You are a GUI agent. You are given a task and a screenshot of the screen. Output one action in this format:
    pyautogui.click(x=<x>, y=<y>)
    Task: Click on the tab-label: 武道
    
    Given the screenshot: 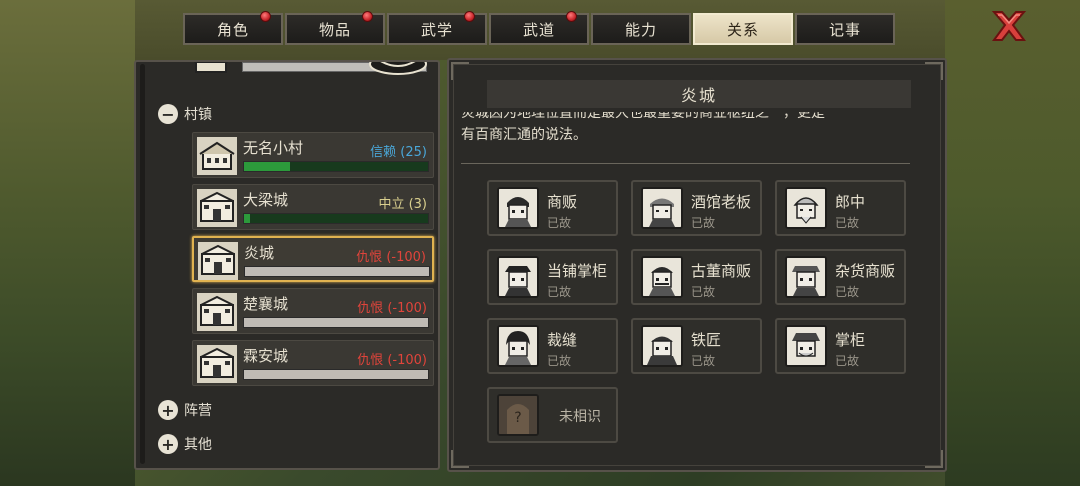 What is the action you would take?
    pyautogui.click(x=538, y=29)
    